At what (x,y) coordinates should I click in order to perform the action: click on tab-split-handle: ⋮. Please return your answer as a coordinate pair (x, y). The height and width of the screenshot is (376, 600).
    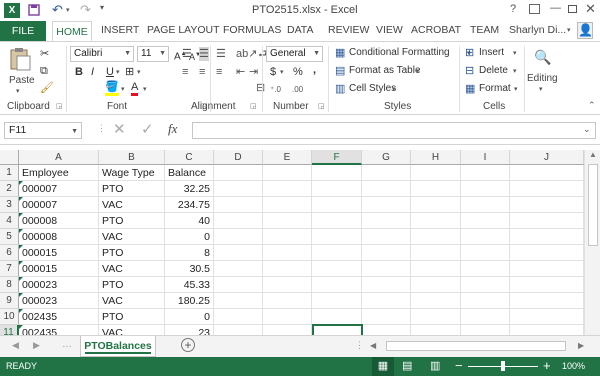
    Looking at the image, I should click on (359, 345).